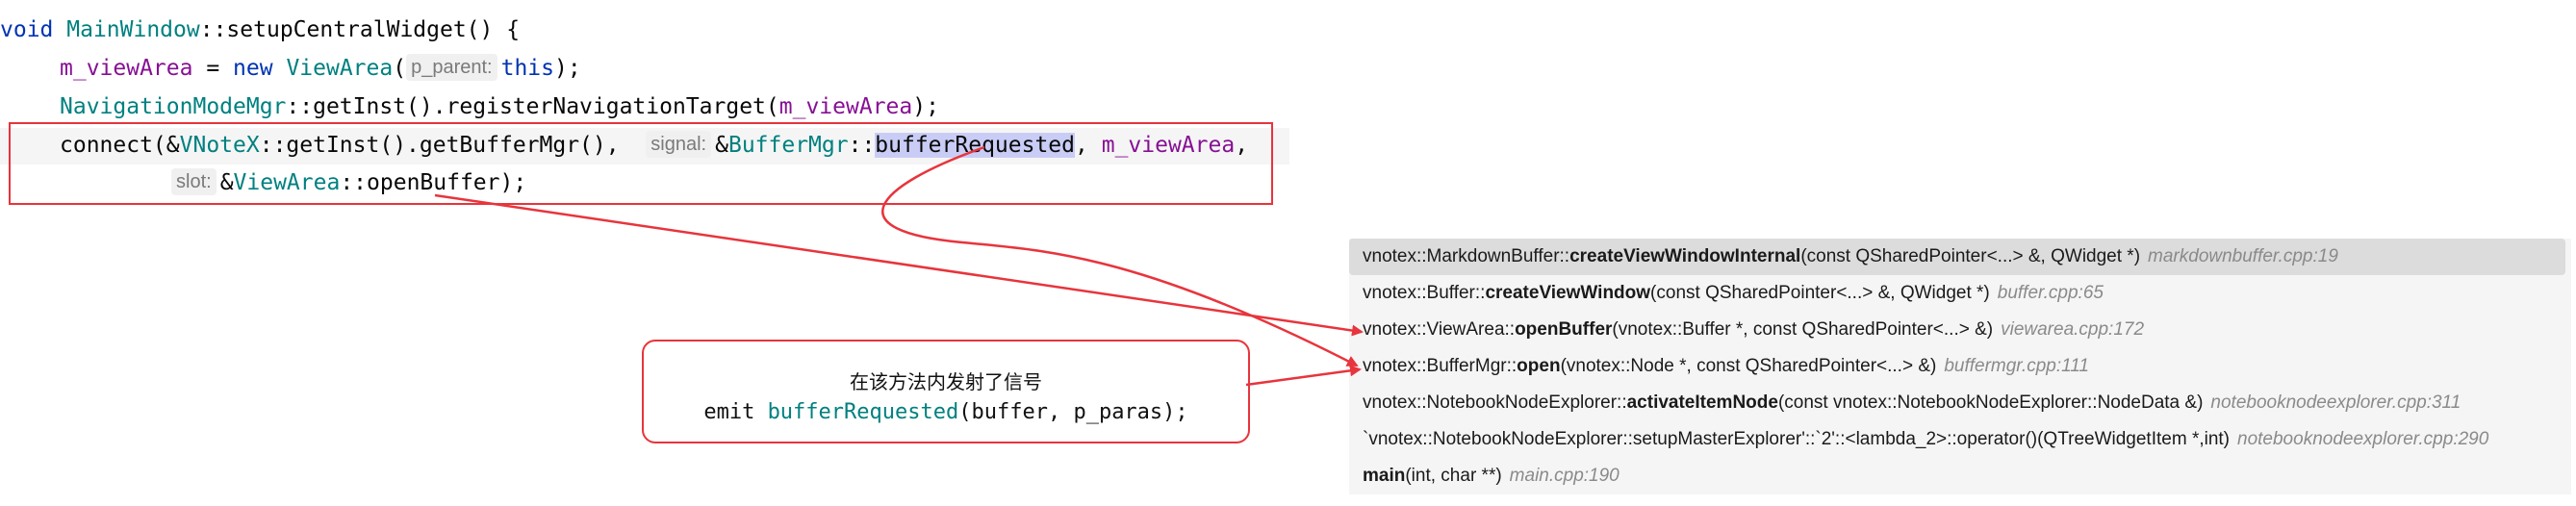  I want to click on arrow-openbuffer-to-stack, so click(899, 265).